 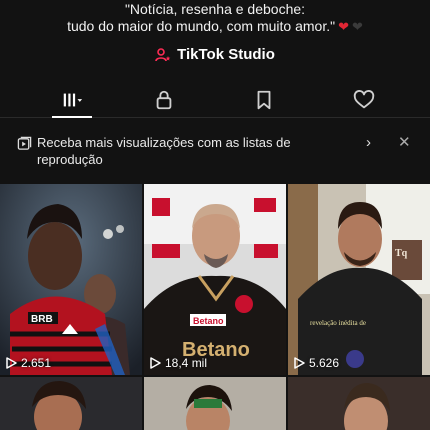 I want to click on view-count: 5.626, so click(x=316, y=363).